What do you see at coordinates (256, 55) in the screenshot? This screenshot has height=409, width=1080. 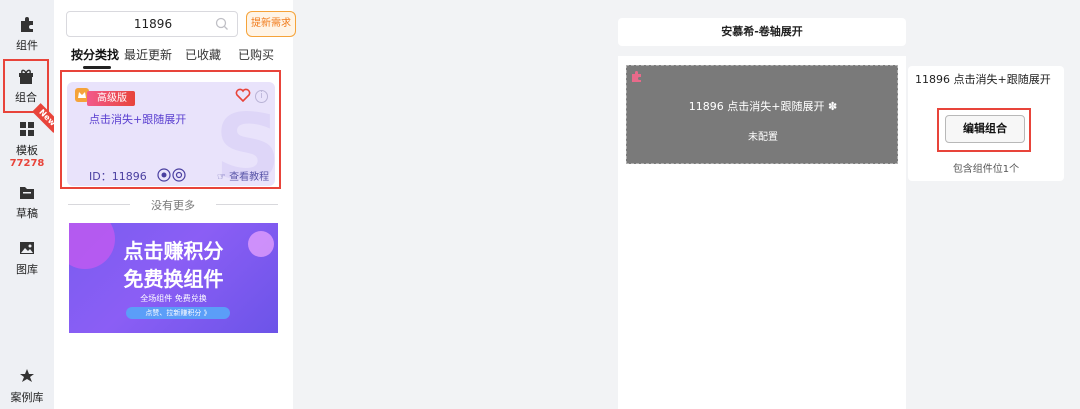 I see `tab-purchased: 已购买` at bounding box center [256, 55].